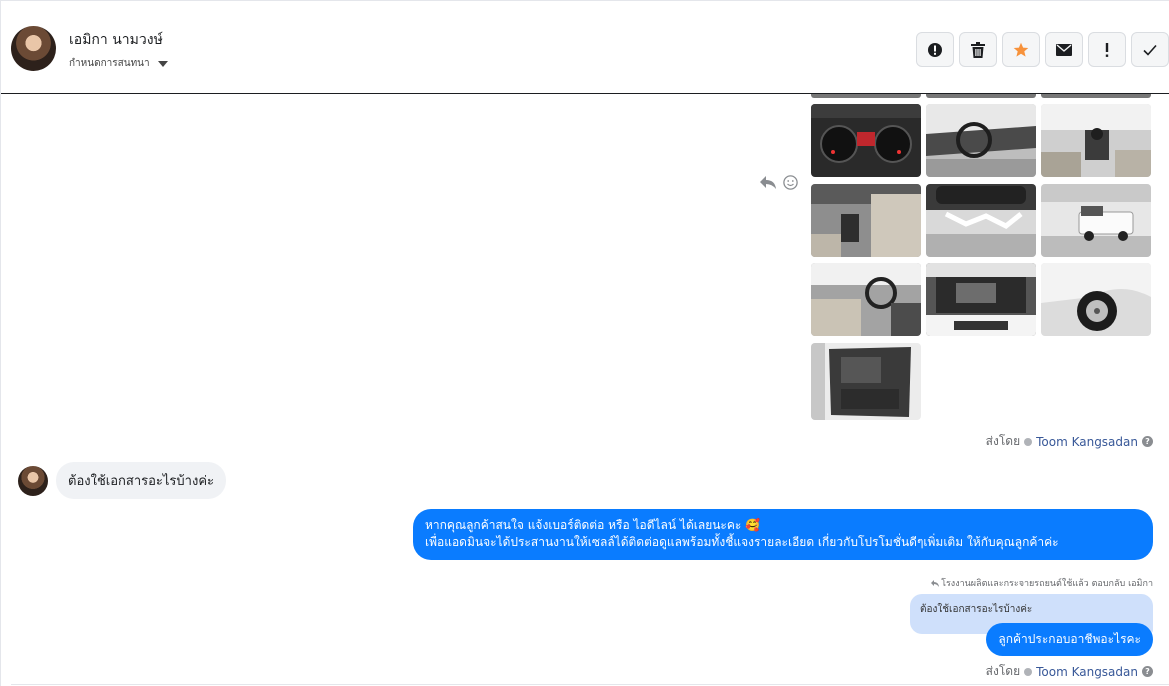 The width and height of the screenshot is (1169, 686). Describe the element at coordinates (162, 63) in the screenshot. I see `caret-down-icon` at that location.